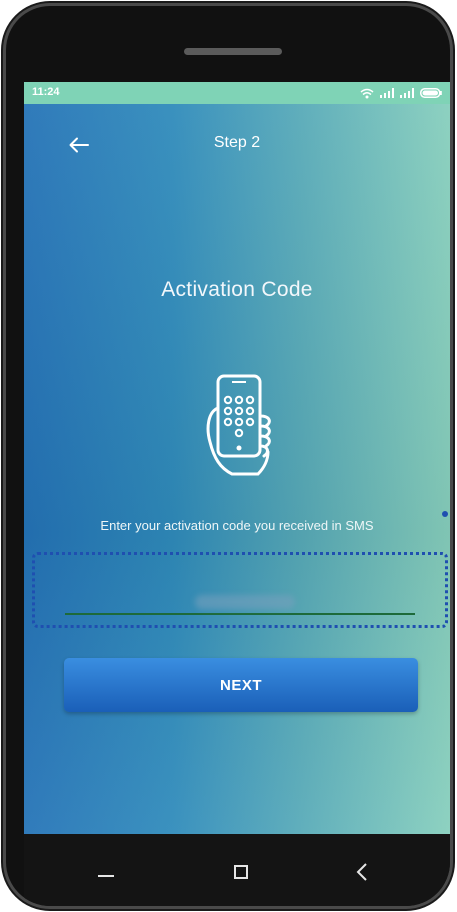 The image size is (457, 912). Describe the element at coordinates (387, 93) in the screenshot. I see `signal-icon` at that location.